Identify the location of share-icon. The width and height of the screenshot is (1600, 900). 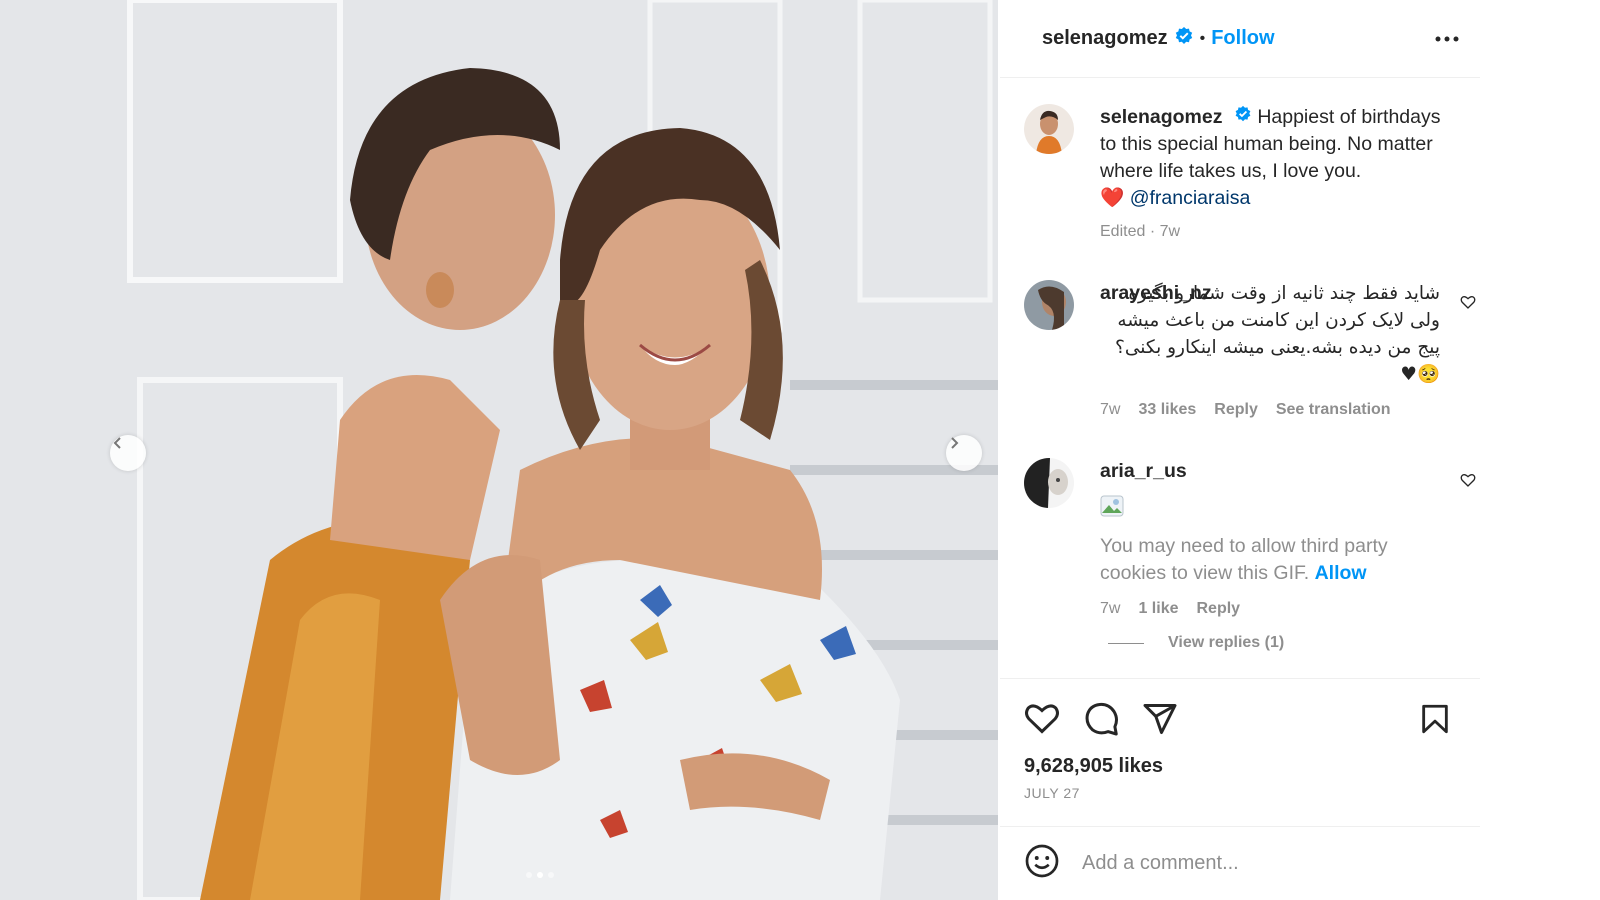
(1160, 721).